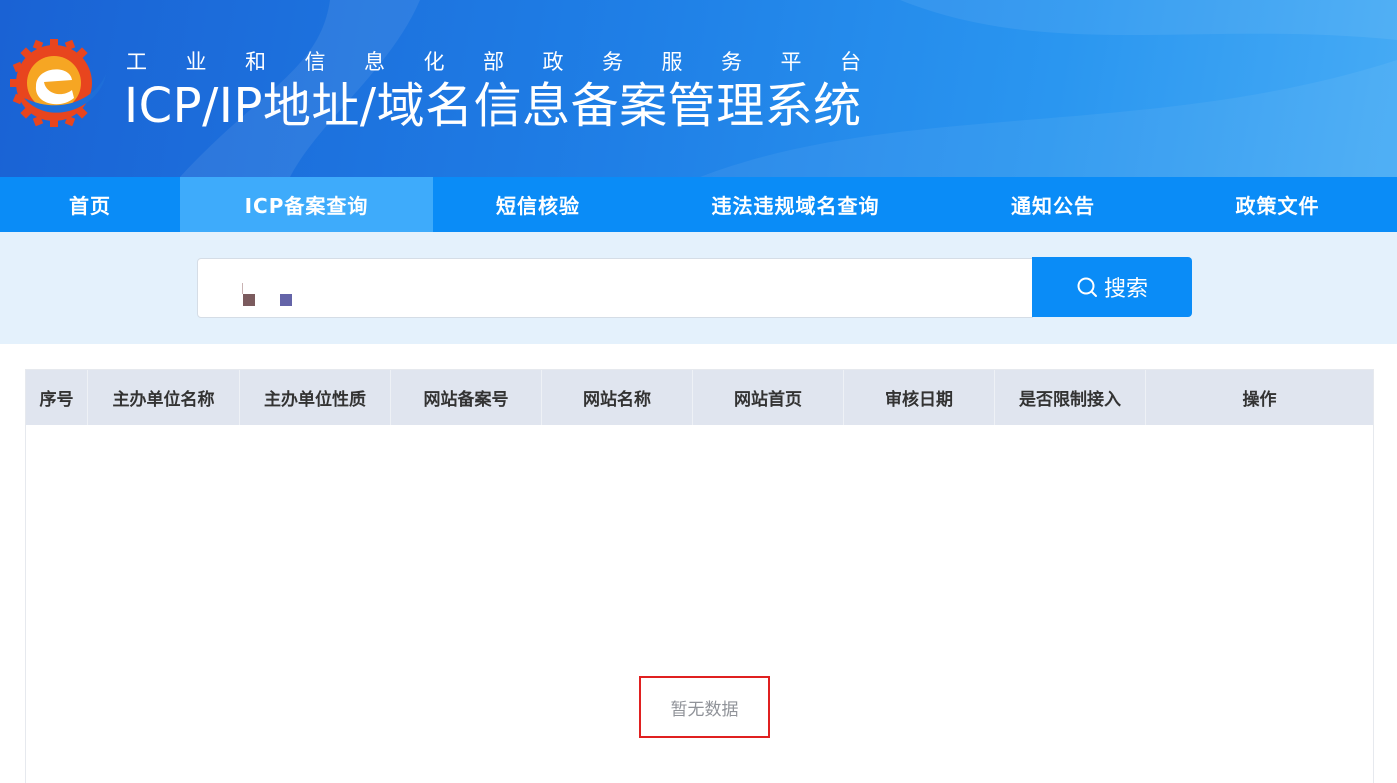  Describe the element at coordinates (538, 204) in the screenshot. I see `nav-sms-verify: 短信核验` at that location.